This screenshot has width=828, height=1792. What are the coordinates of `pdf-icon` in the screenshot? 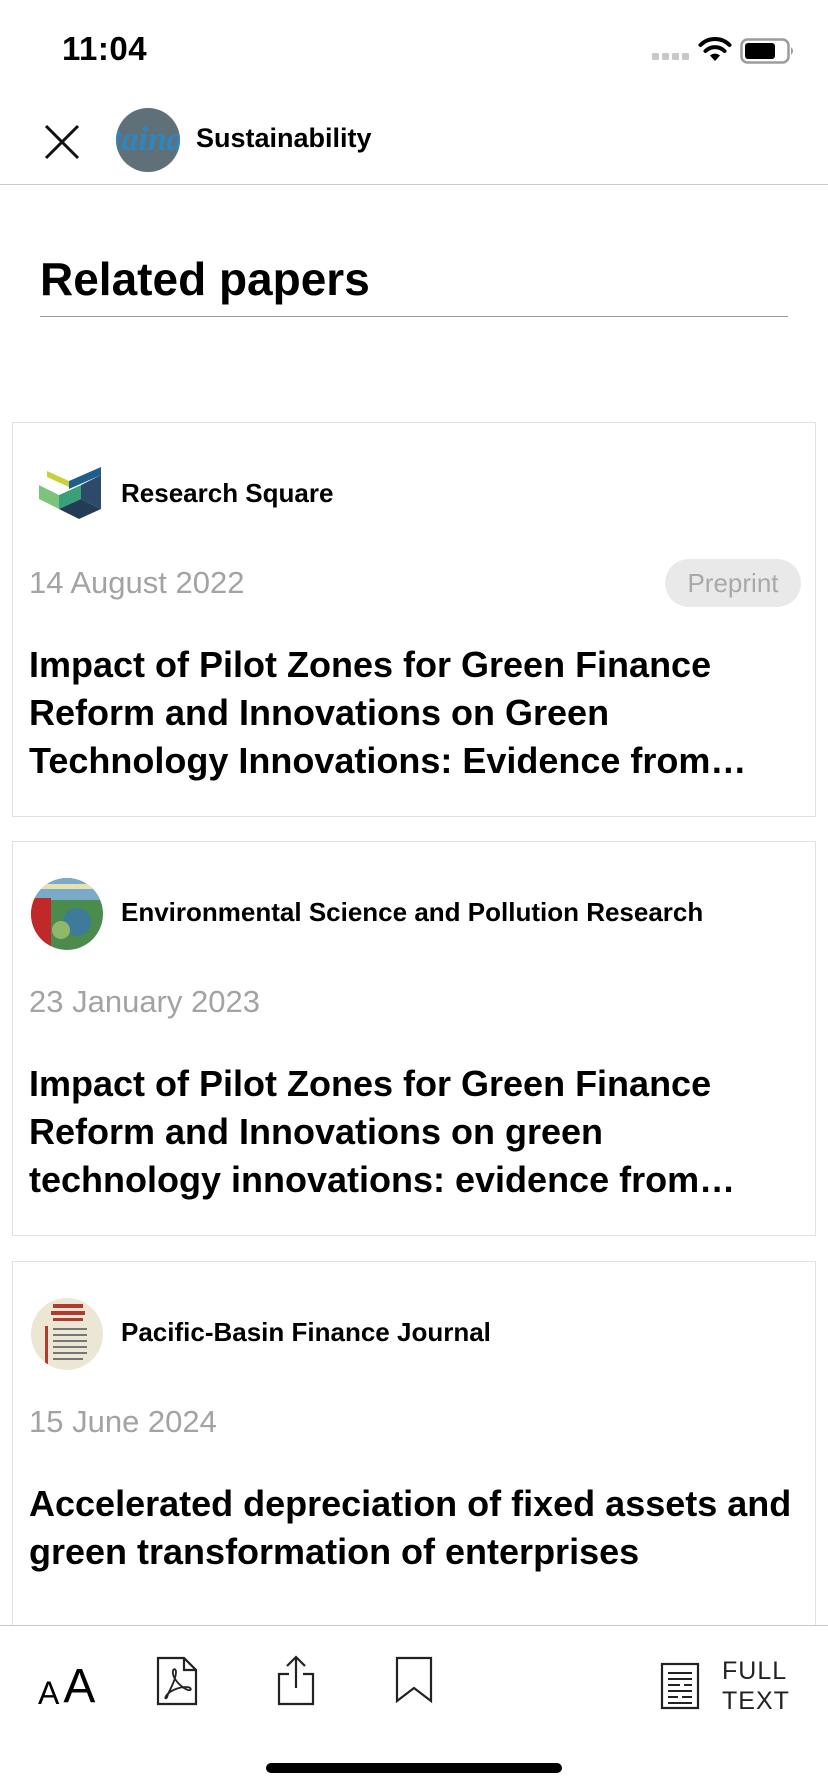 It's located at (177, 1681).